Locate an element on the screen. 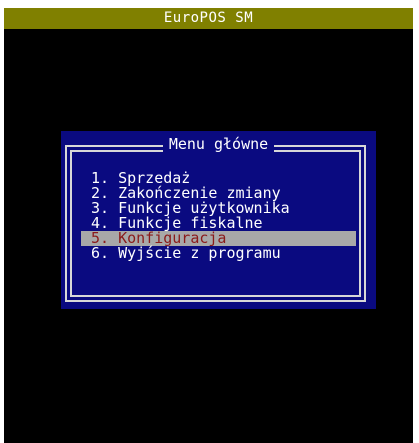 This screenshot has width=419, height=443. window-left-edge is located at coordinates (2, 221).